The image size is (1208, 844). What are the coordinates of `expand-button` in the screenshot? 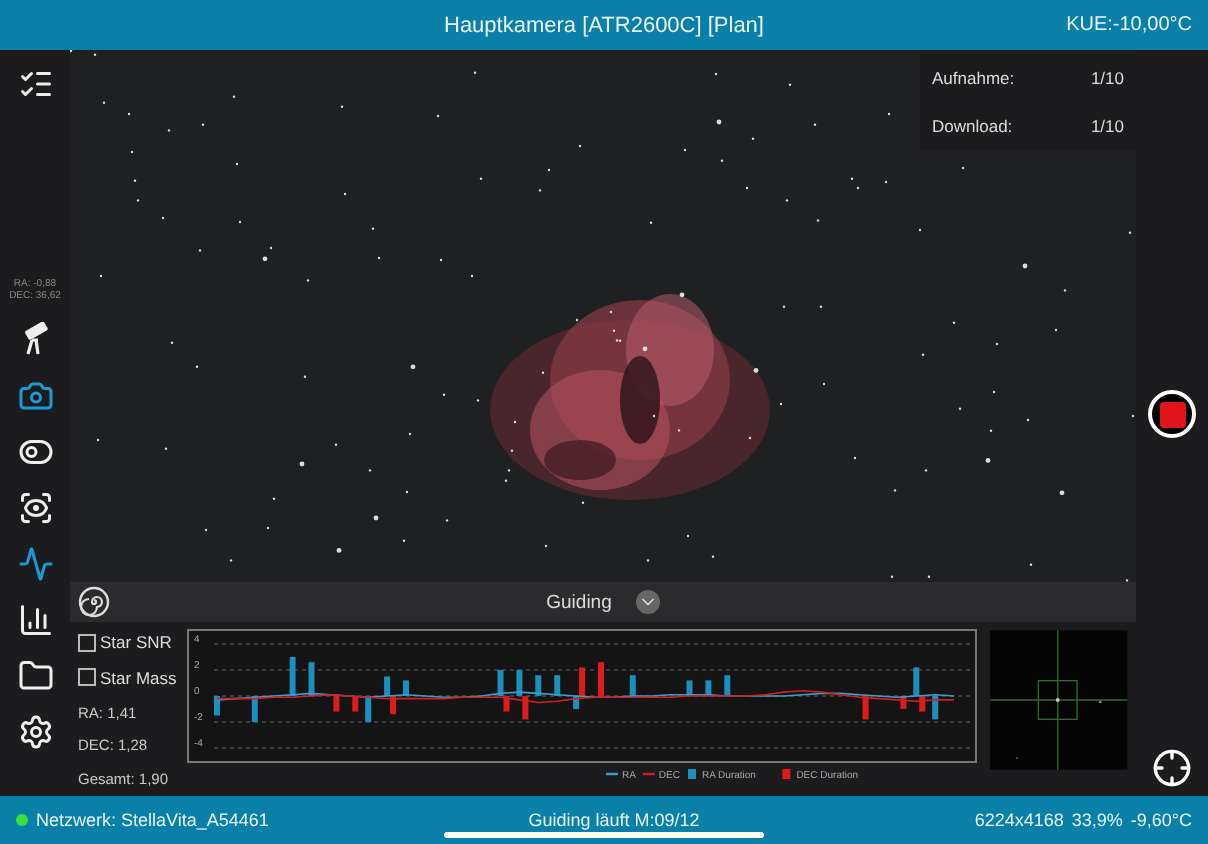 It's located at (647, 602).